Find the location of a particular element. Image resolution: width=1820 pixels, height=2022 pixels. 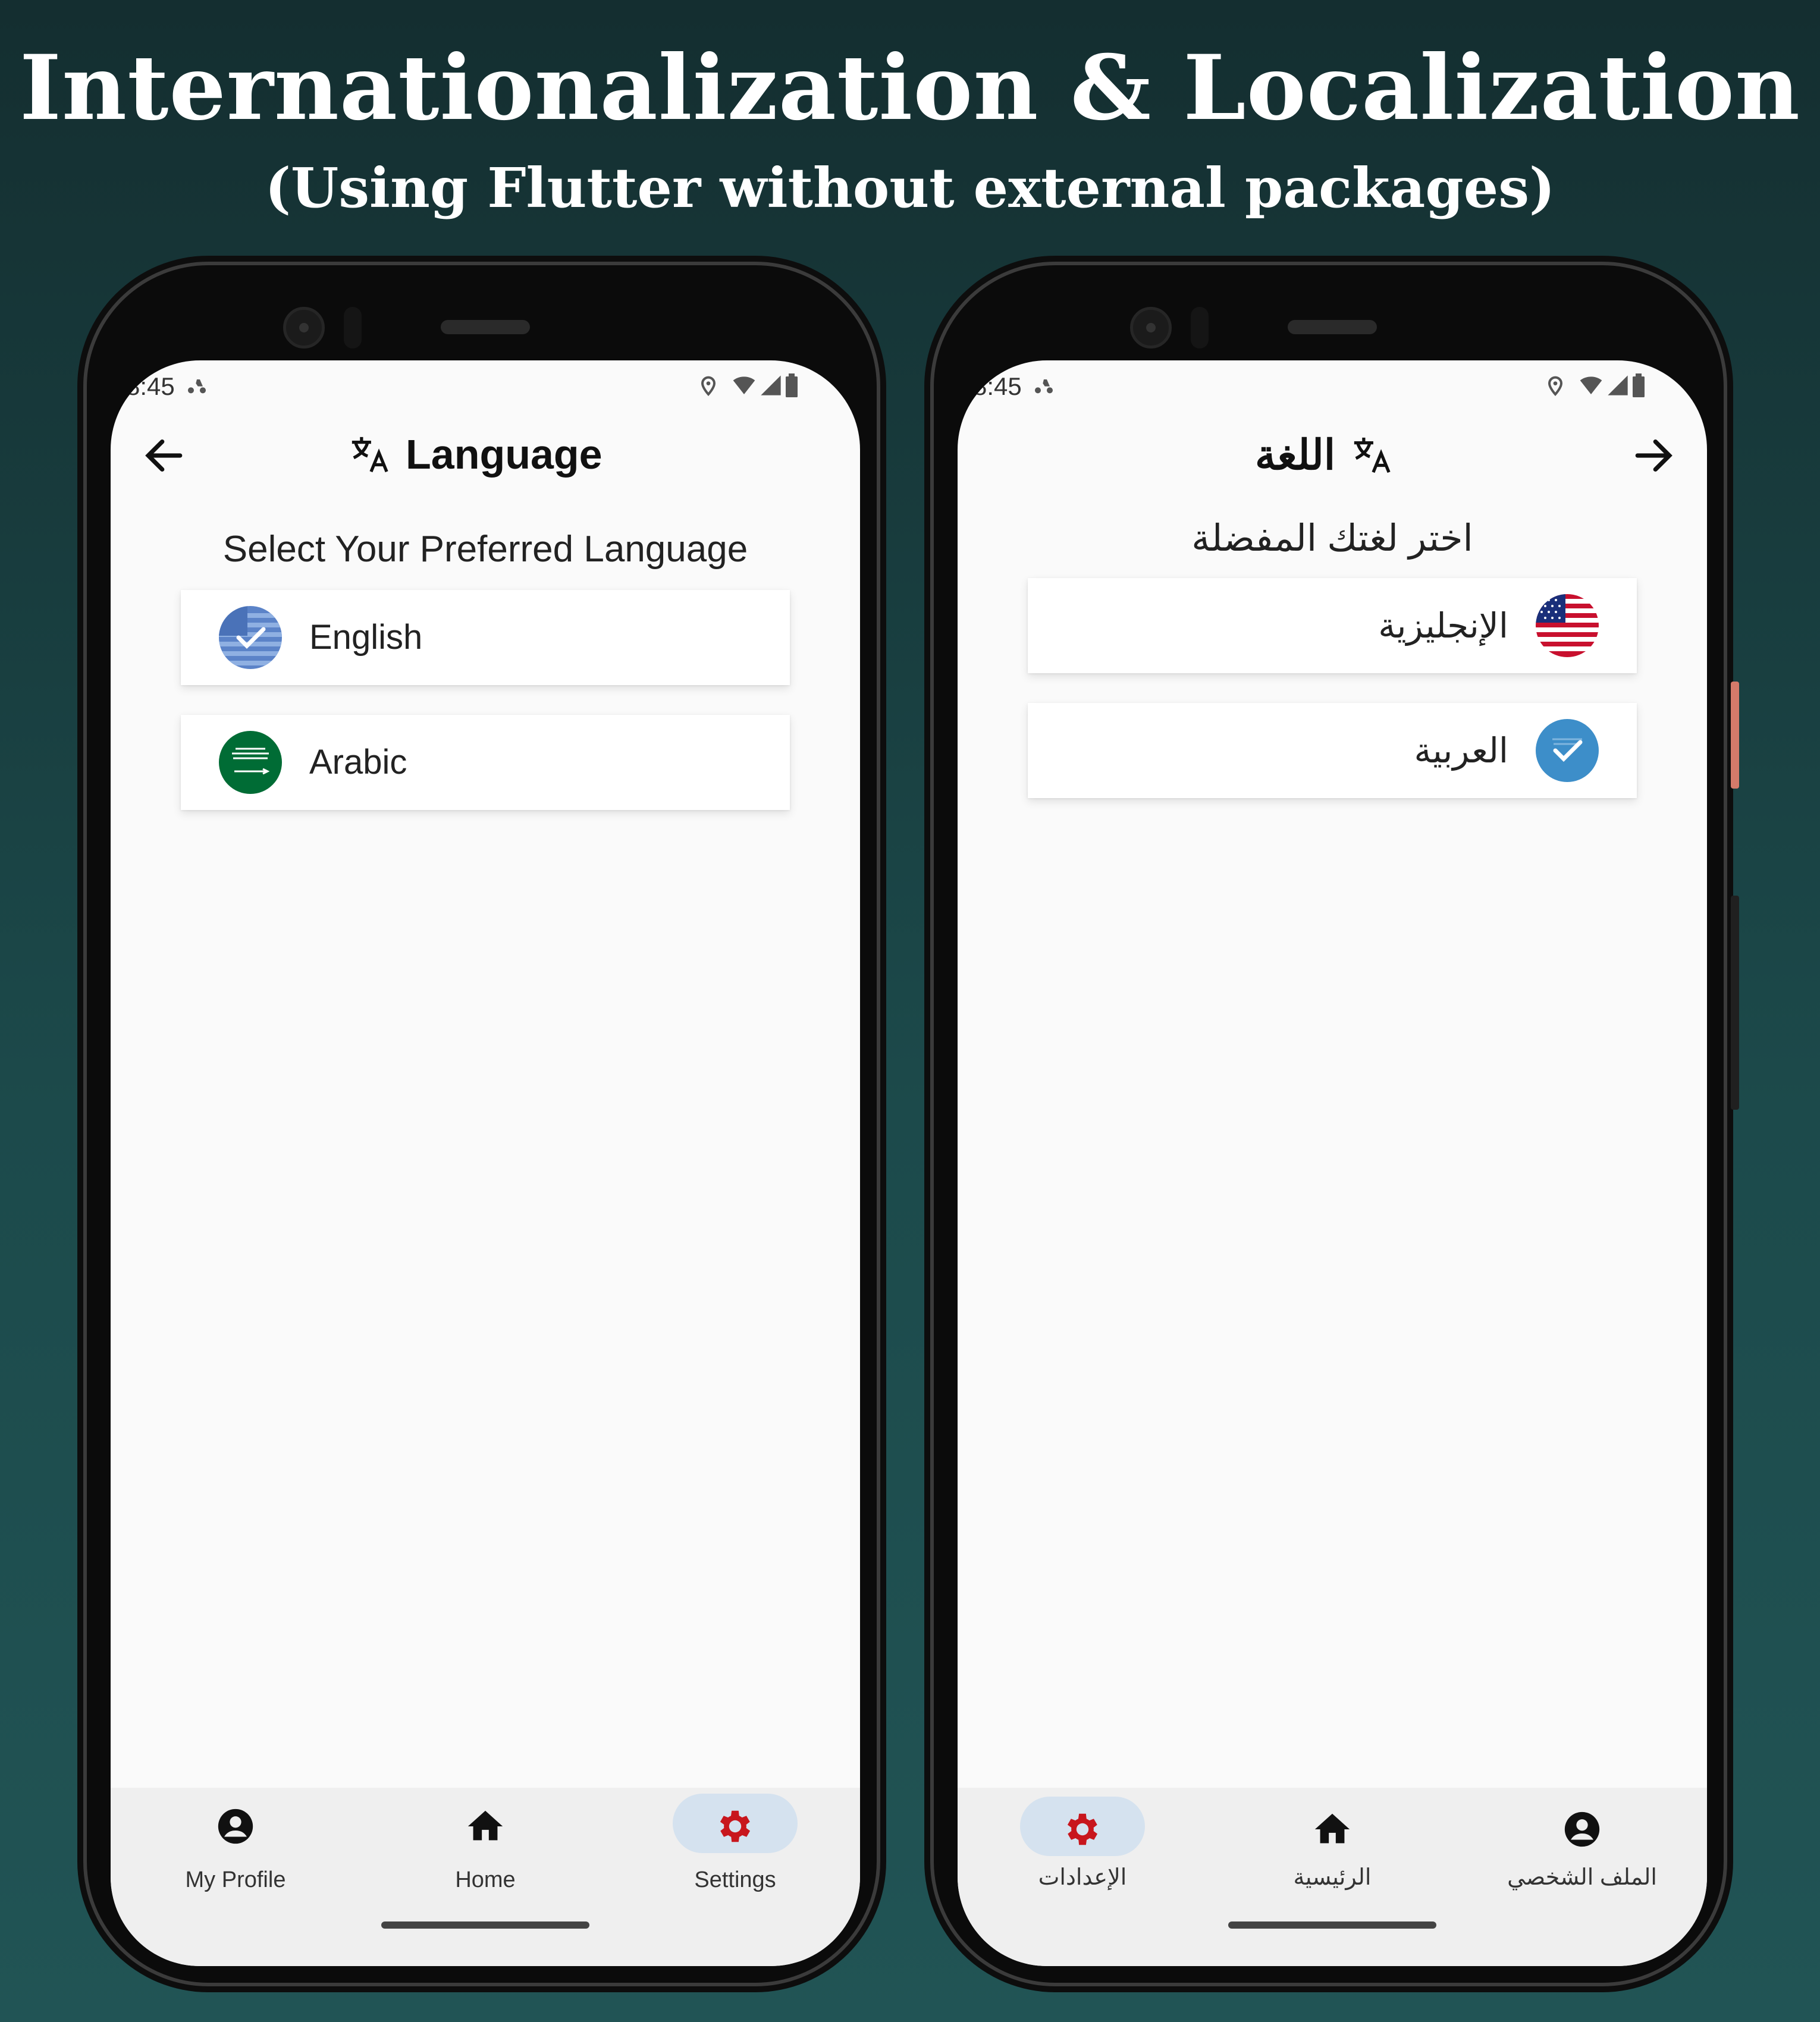

volume-button is located at coordinates (1735, 1003).